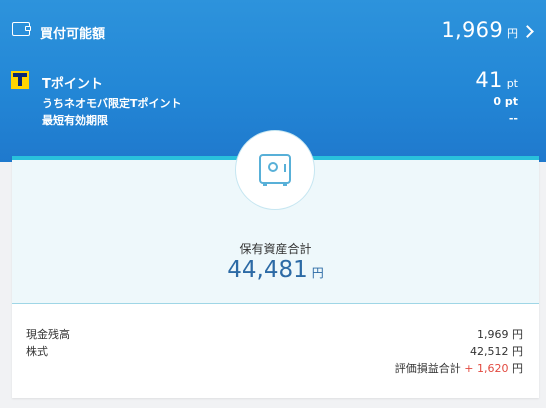 The width and height of the screenshot is (546, 408). I want to click on limited-tpoint-value: 0 pt, so click(505, 101).